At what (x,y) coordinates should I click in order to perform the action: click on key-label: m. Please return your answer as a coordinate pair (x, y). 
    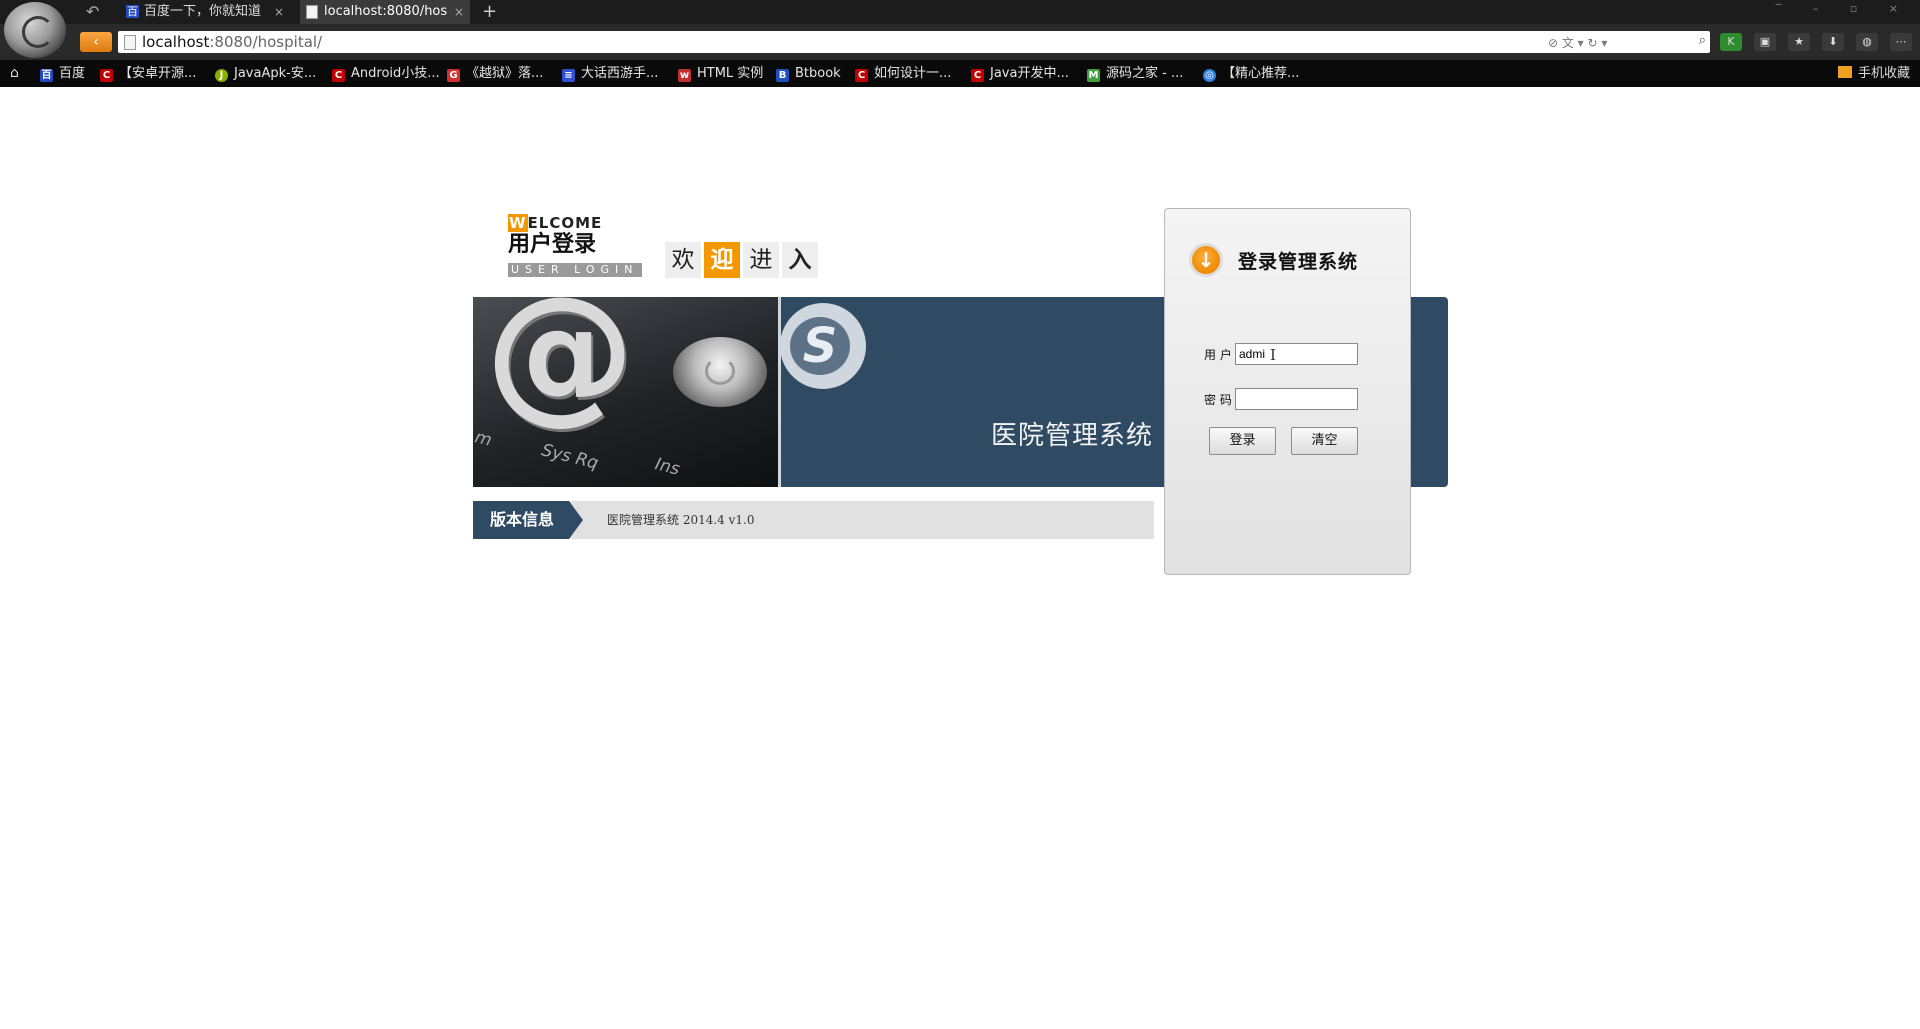
    Looking at the image, I should click on (483, 439).